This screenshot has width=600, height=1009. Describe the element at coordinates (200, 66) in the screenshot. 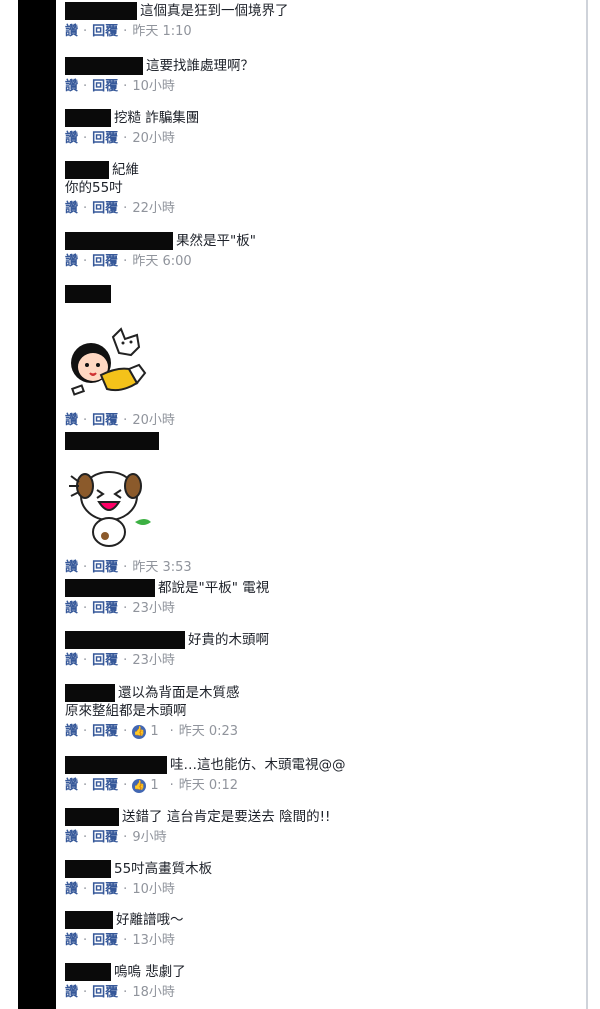

I see `comment-text: 這要找誰處理啊？` at that location.